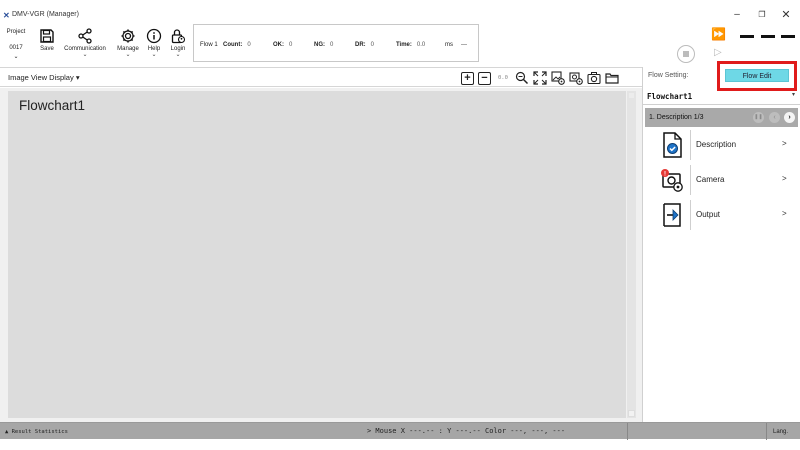 This screenshot has width=800, height=450. I want to click on output-menu-item: Output >, so click(726, 215).